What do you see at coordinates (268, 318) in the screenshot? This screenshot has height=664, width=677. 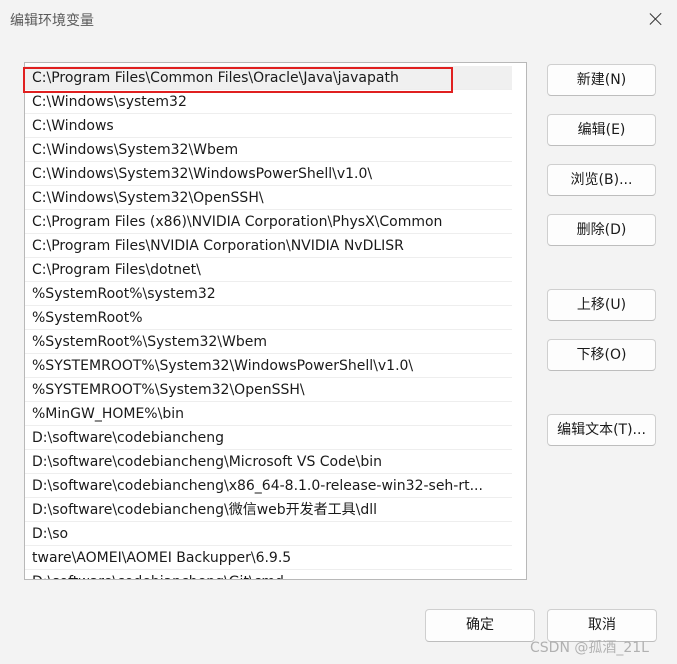 I see `list-item: %SystemRoot%` at bounding box center [268, 318].